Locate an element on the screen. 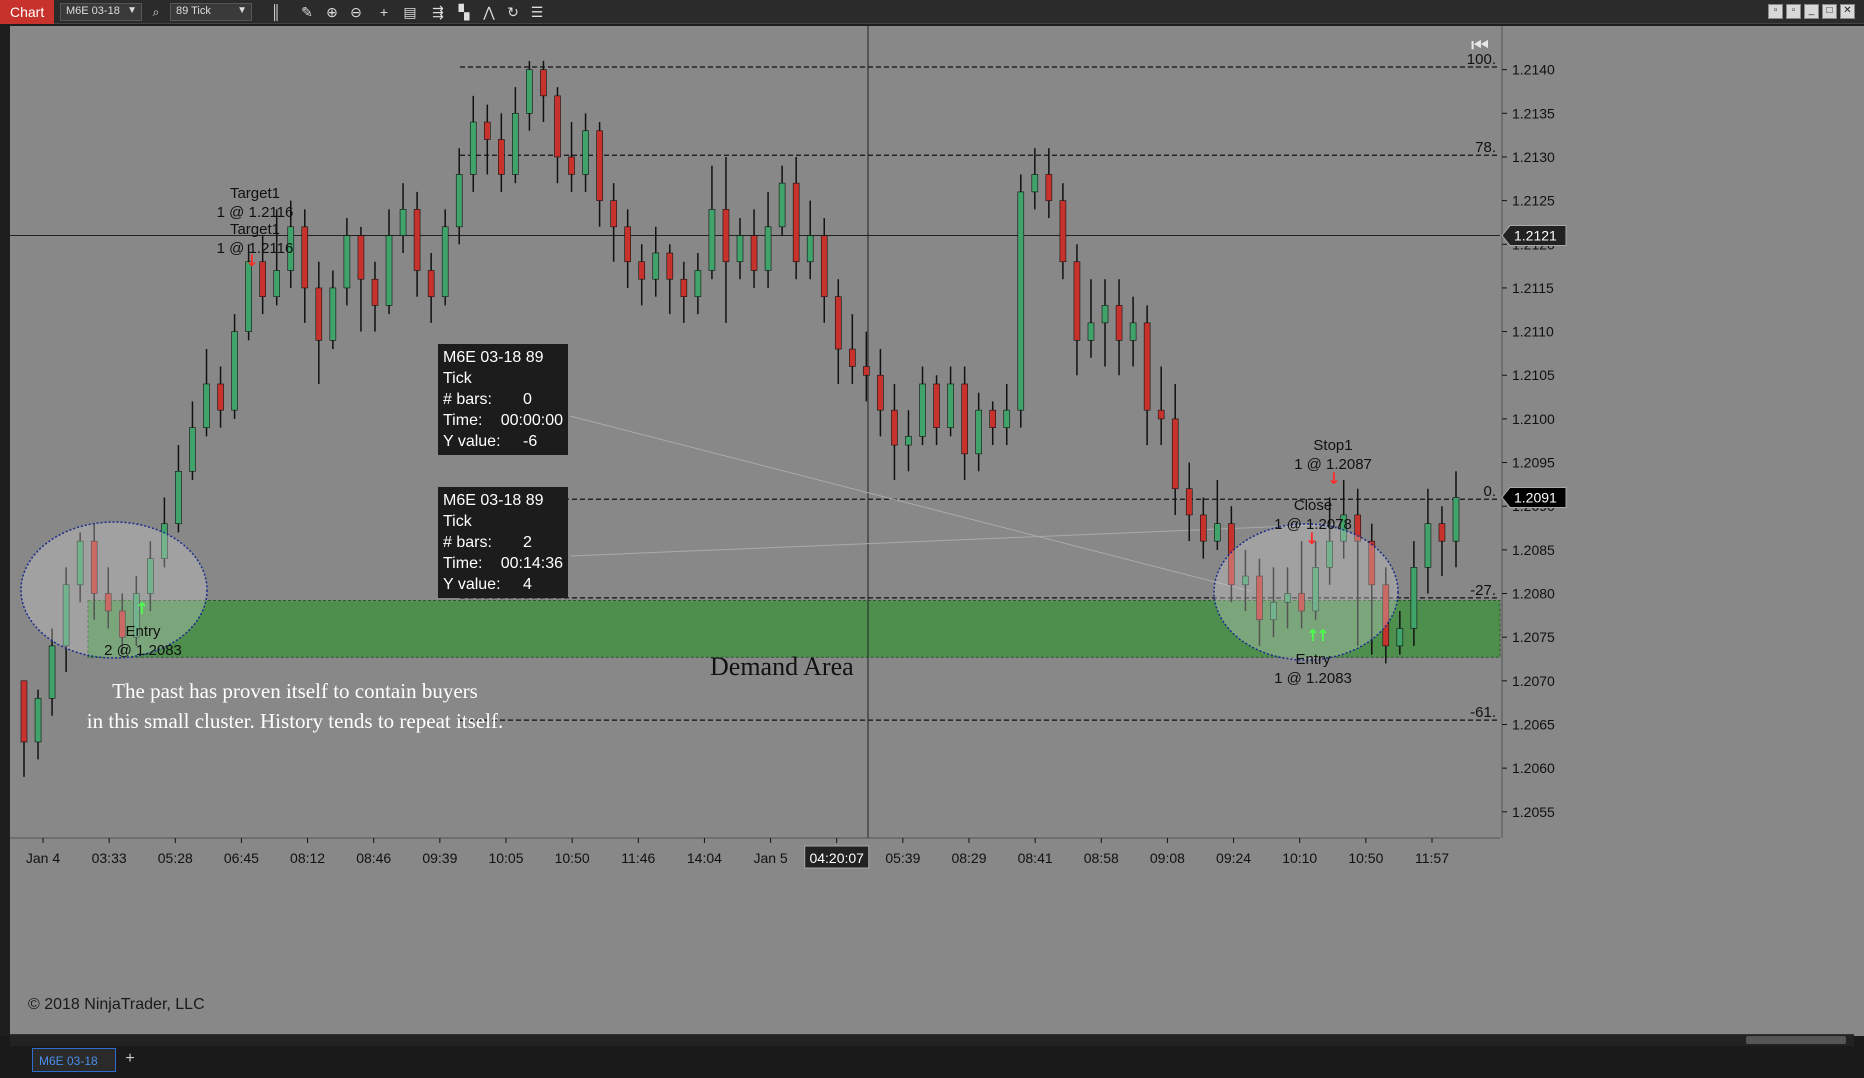 The height and width of the screenshot is (1078, 1864). period-selector: 89 Tick ▼ is located at coordinates (211, 12).